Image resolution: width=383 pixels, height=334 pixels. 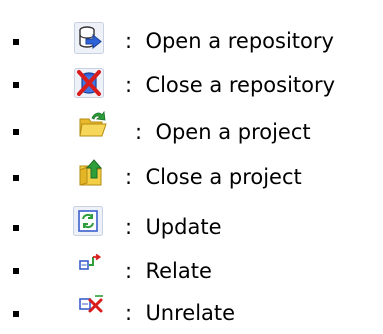 I want to click on legend-item-description: : Unrelate, so click(x=180, y=313).